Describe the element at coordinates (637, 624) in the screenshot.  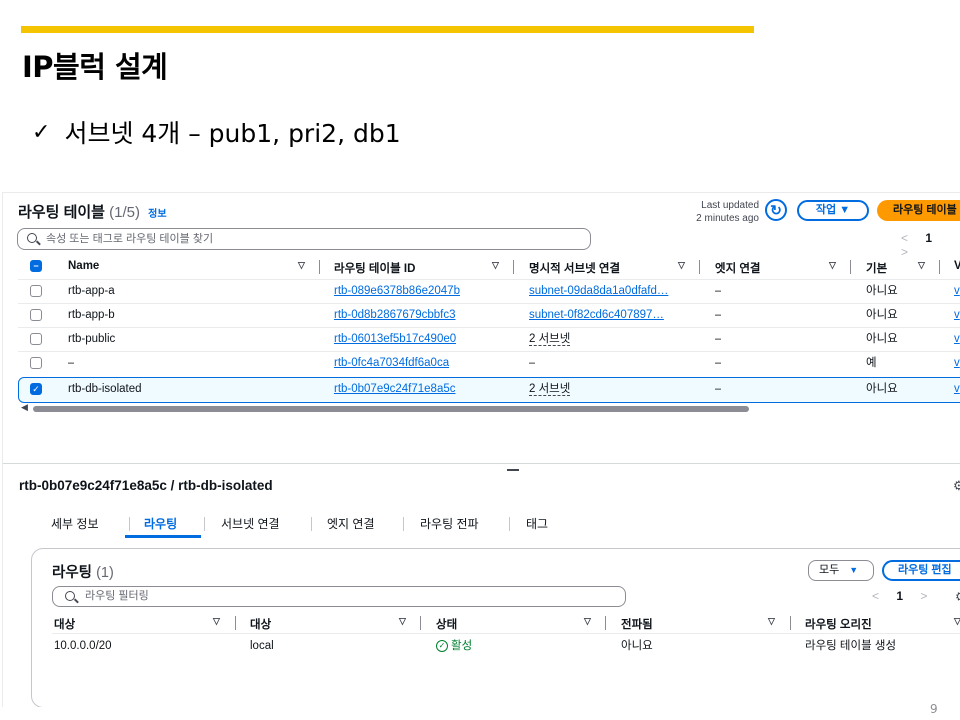
I see `col-propagated: 전파됨` at that location.